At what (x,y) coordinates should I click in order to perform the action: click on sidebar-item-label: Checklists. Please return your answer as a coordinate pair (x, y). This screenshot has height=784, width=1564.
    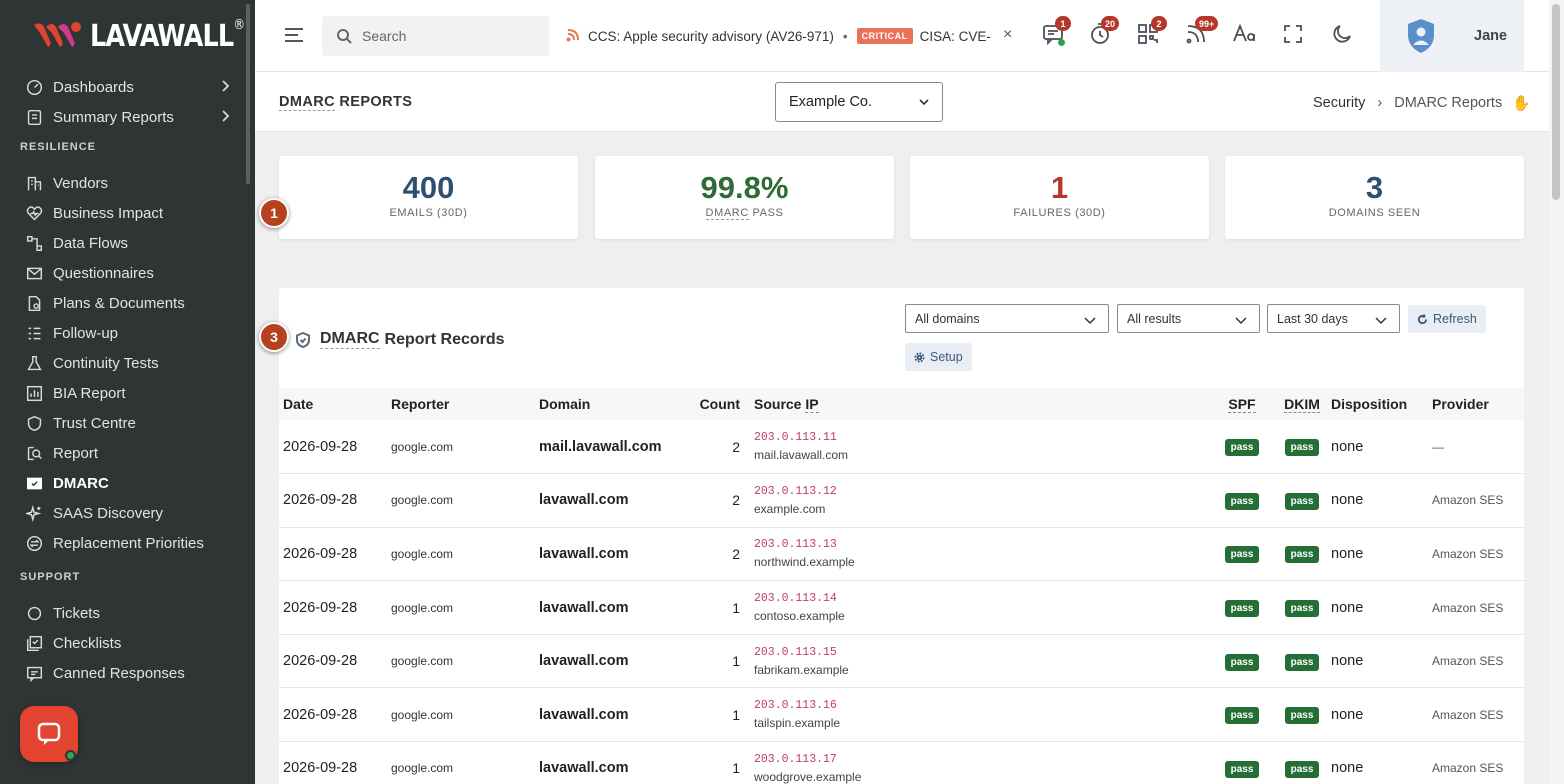
    Looking at the image, I should click on (87, 643).